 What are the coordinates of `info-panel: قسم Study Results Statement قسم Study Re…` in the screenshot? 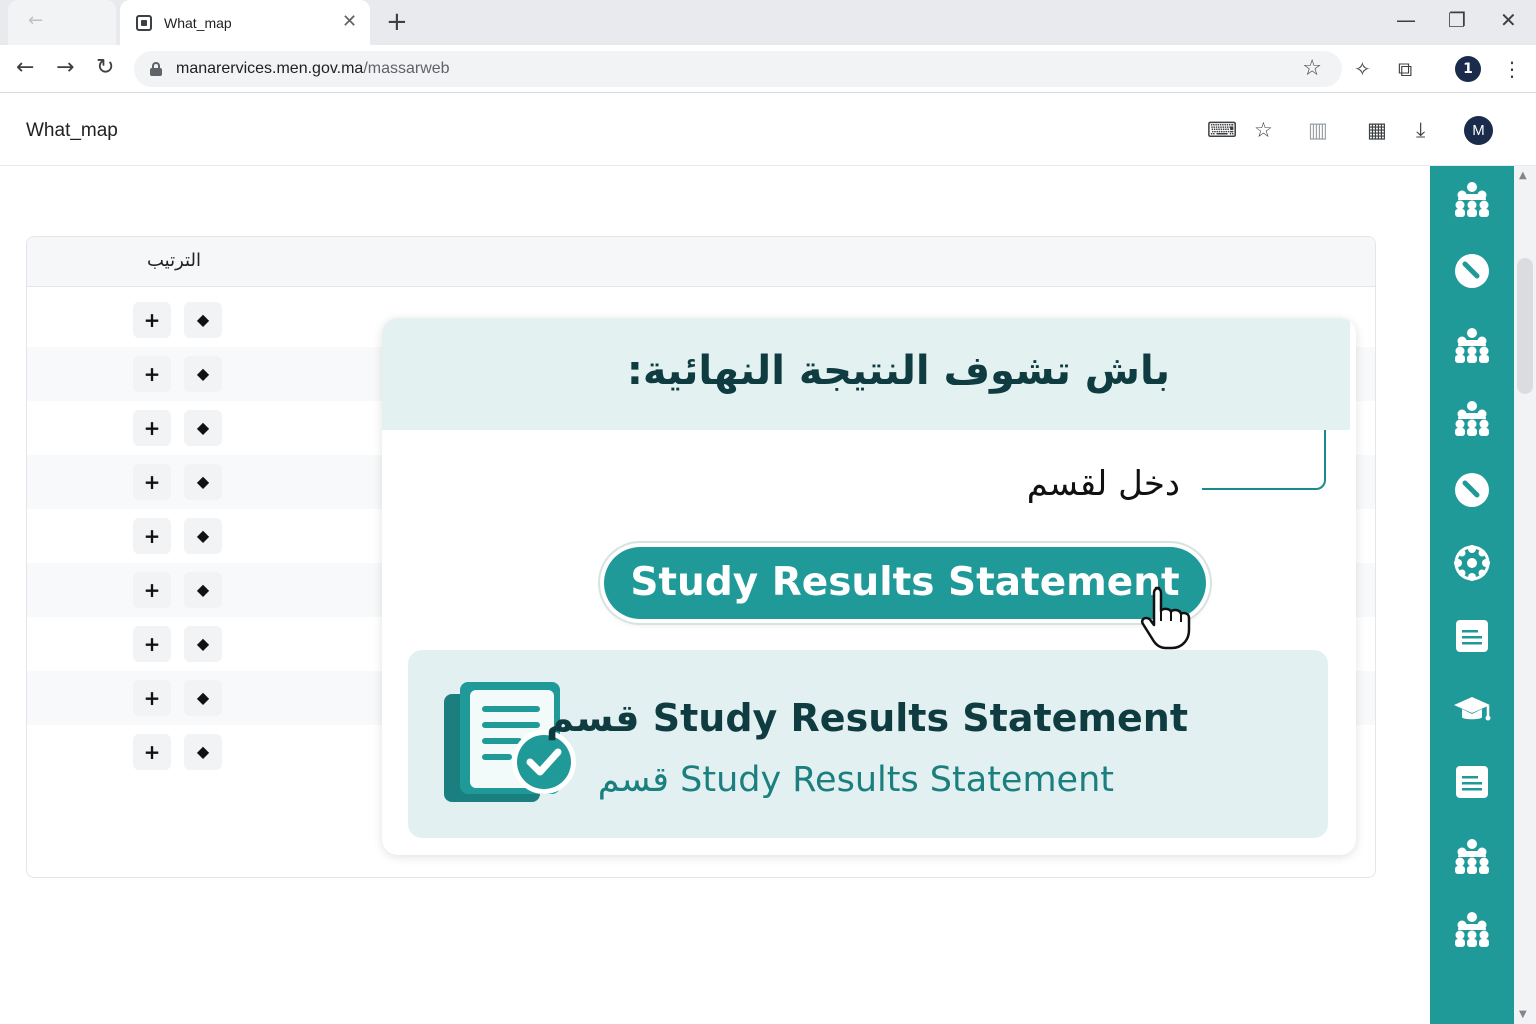 It's located at (868, 744).